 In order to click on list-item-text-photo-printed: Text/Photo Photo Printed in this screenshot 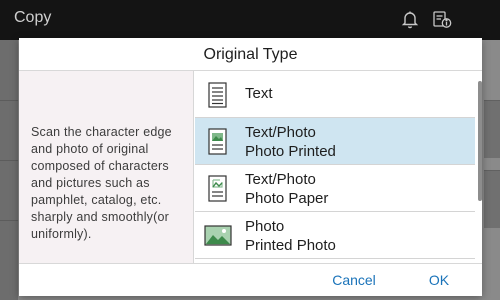, I will do `click(335, 141)`.